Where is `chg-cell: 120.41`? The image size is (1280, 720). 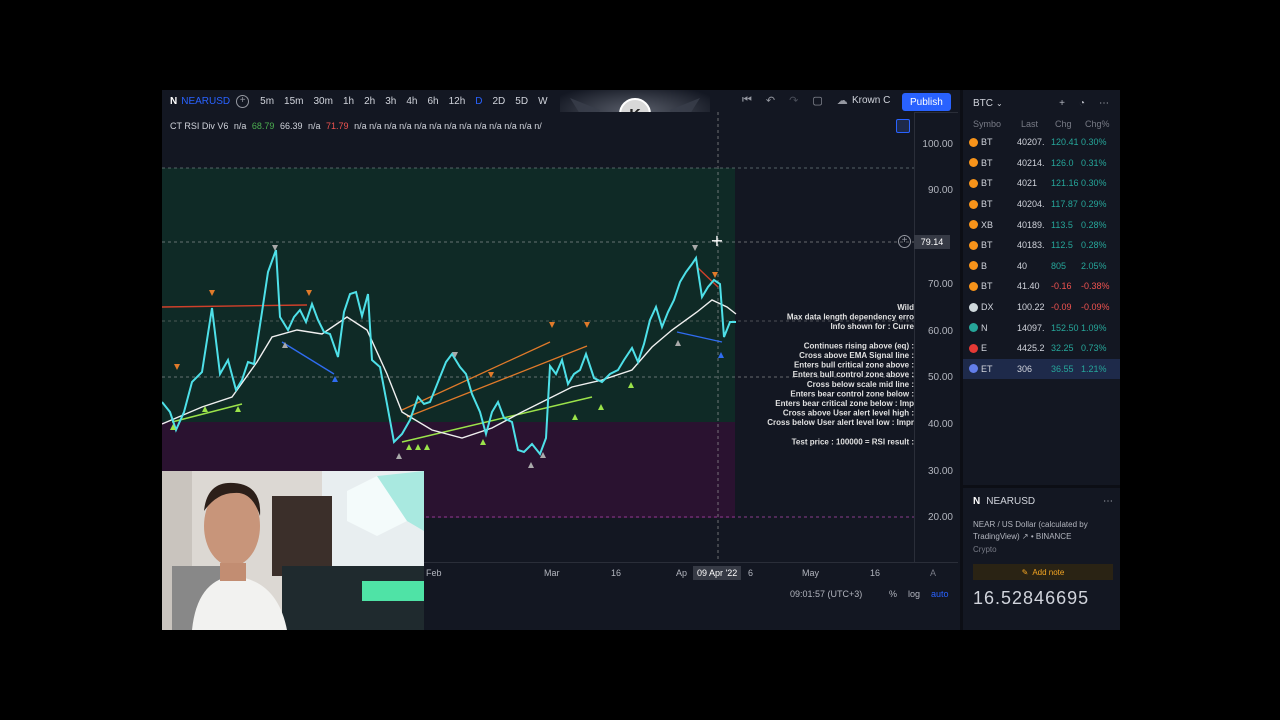 chg-cell: 120.41 is located at coordinates (1065, 142).